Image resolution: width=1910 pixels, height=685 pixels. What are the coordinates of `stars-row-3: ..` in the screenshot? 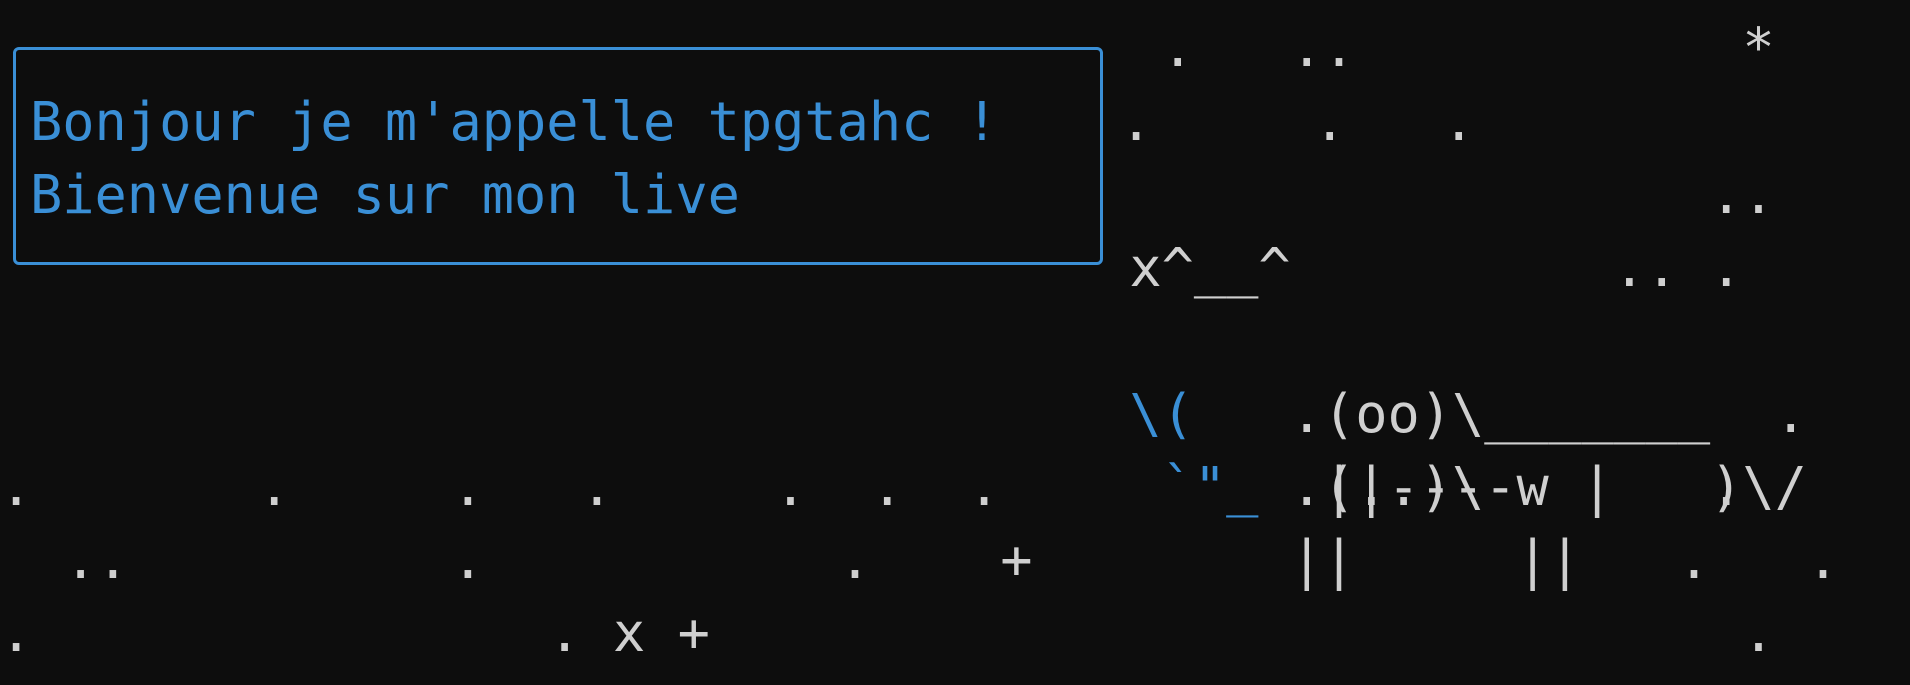 It's located at (887, 194).